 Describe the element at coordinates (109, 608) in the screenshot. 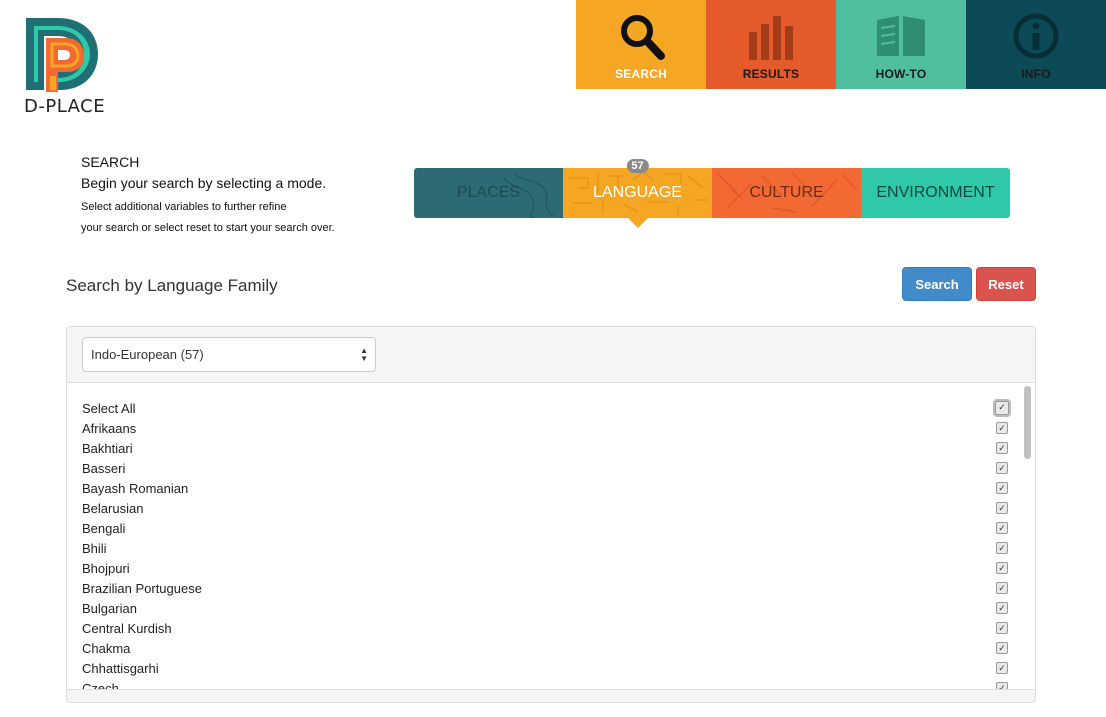

I see `language-name: Bulgarian` at that location.